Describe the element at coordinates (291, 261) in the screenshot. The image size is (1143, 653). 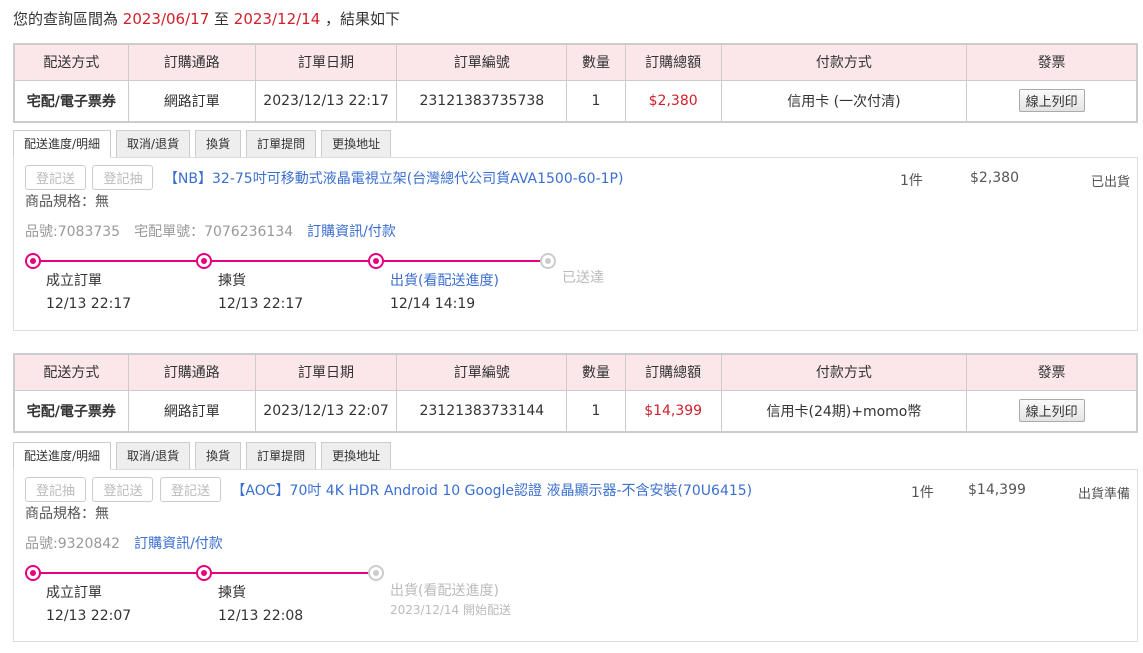
I see `timeline-progress-line` at that location.